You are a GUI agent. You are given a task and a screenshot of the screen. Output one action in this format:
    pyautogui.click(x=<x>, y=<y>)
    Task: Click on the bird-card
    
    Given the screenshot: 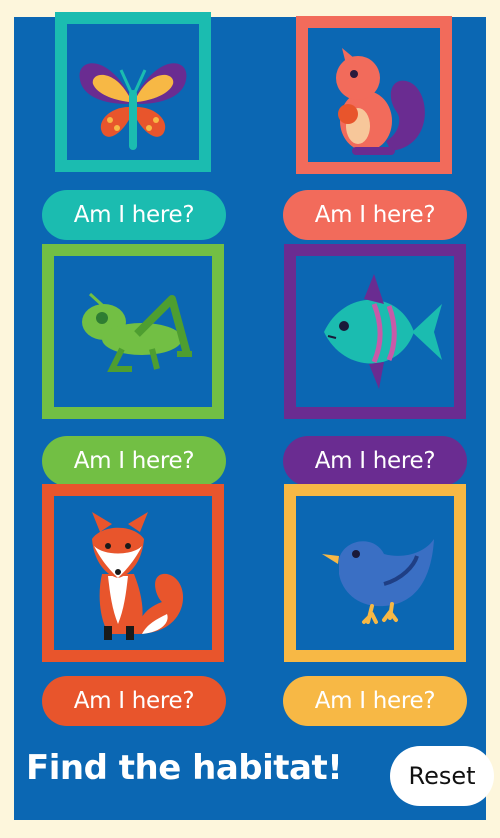 What is the action you would take?
    pyautogui.click(x=375, y=573)
    